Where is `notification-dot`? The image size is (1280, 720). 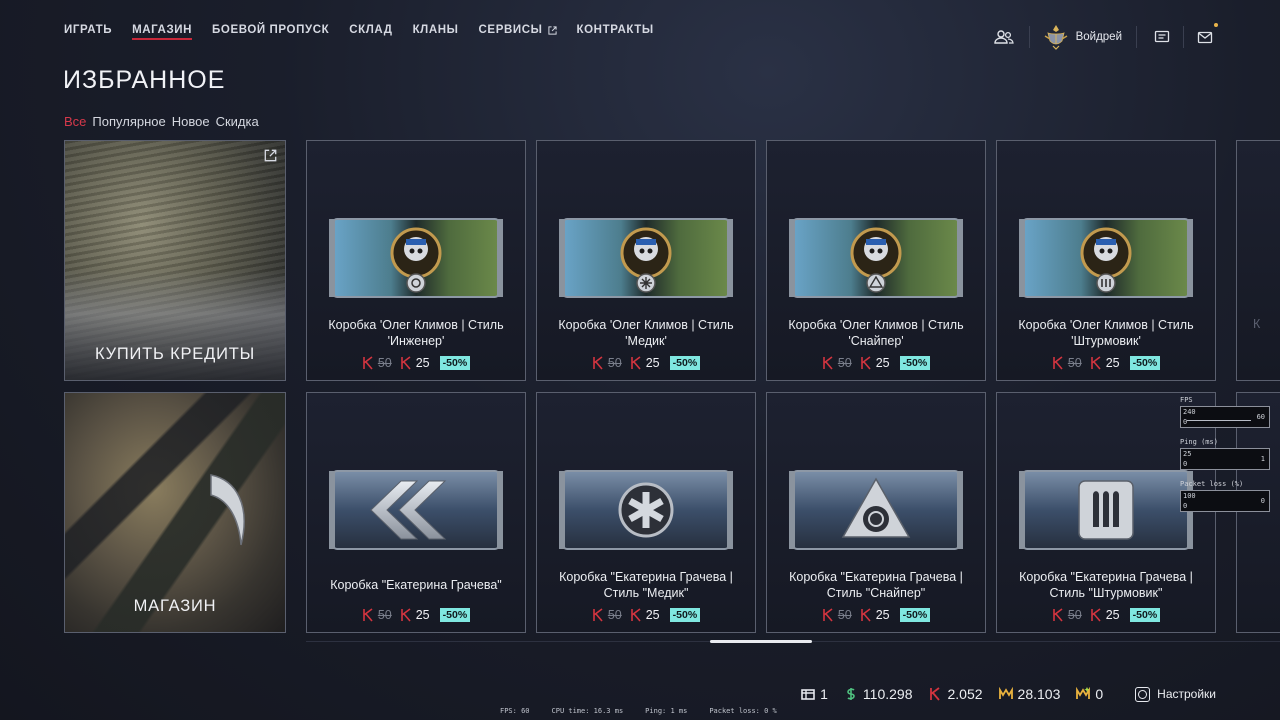 notification-dot is located at coordinates (1216, 25).